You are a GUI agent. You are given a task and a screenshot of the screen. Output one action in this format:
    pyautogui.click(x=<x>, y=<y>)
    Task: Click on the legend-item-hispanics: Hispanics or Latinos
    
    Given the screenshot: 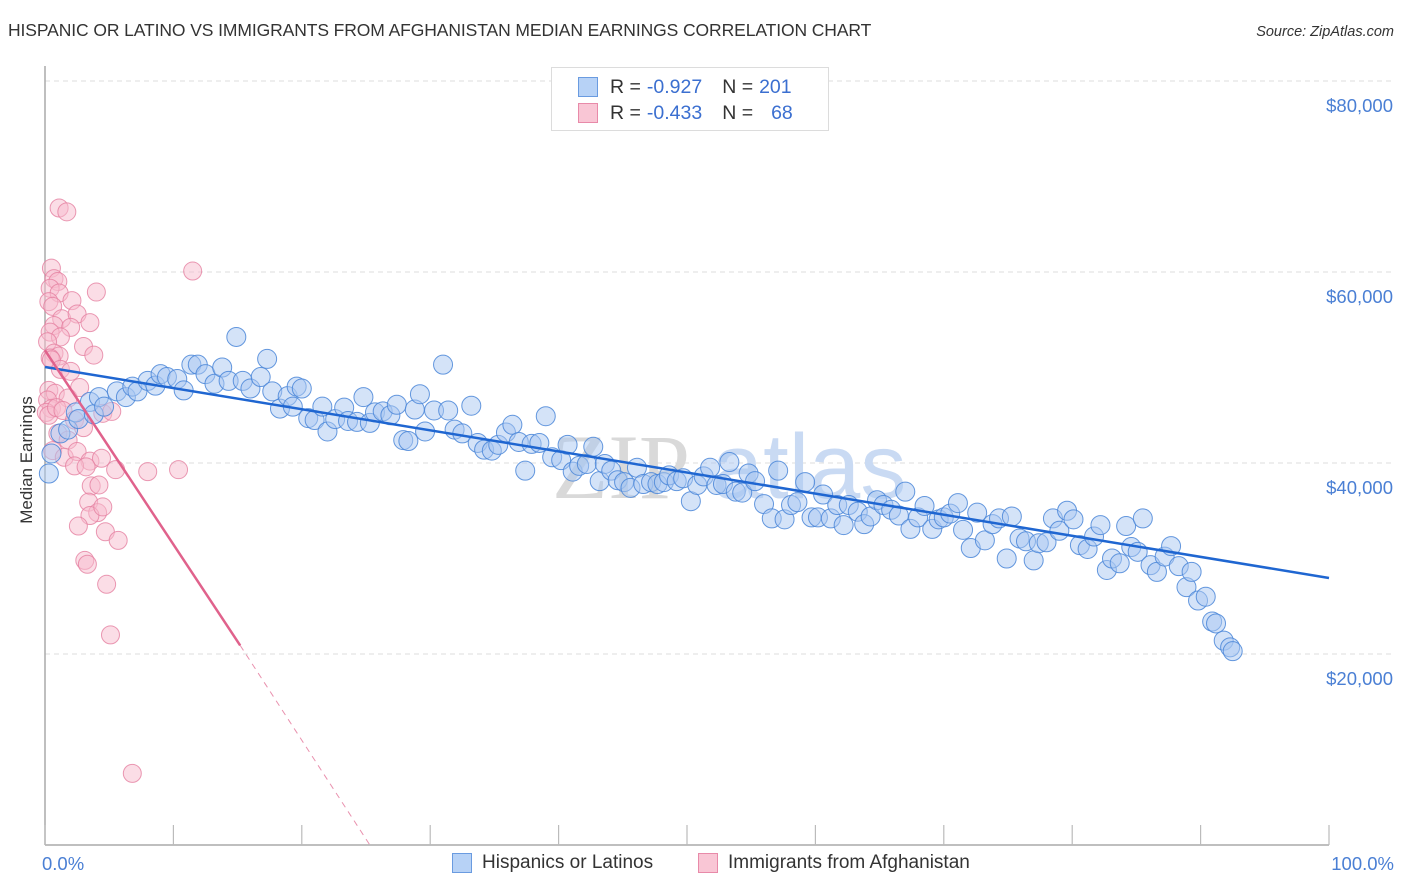 What is the action you would take?
    pyautogui.click(x=552, y=863)
    